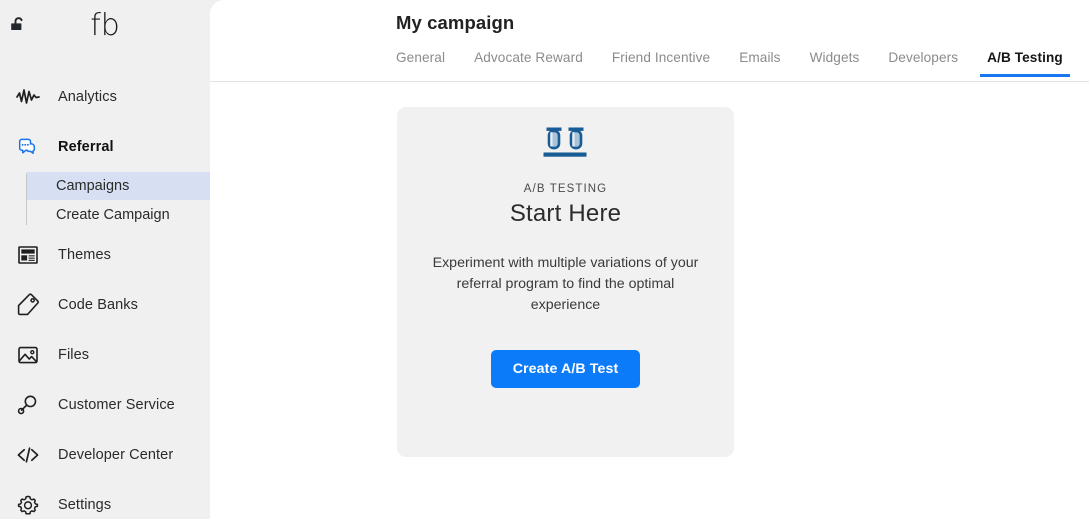 This screenshot has height=519, width=1089. I want to click on create-ab-test-button: Create A/B Test, so click(565, 369).